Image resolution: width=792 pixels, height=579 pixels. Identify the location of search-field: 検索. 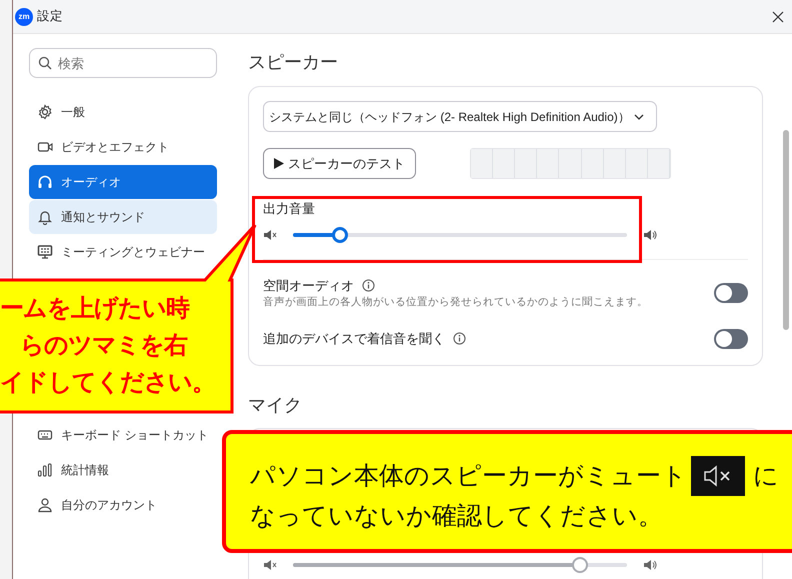
(123, 63).